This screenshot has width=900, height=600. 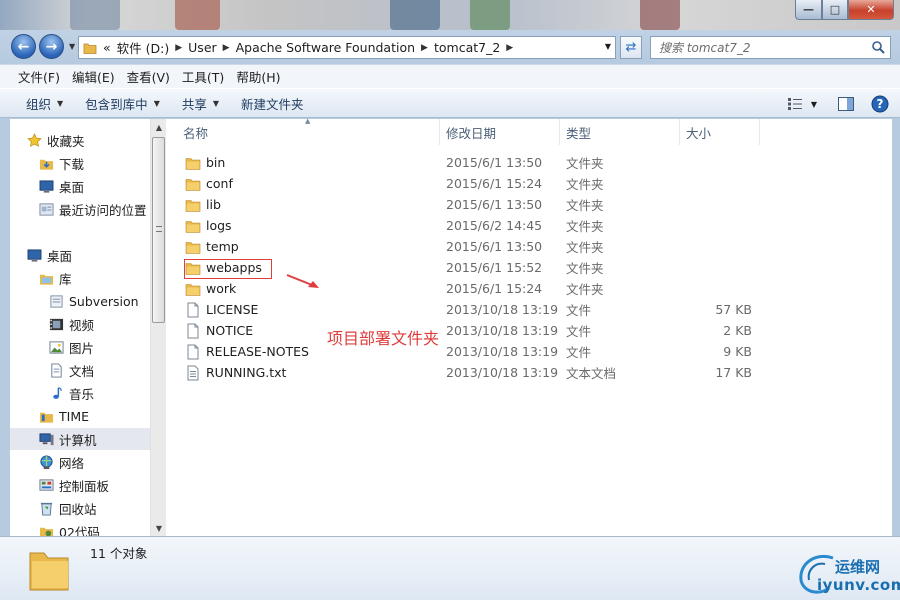 I want to click on search-icon, so click(x=878, y=47).